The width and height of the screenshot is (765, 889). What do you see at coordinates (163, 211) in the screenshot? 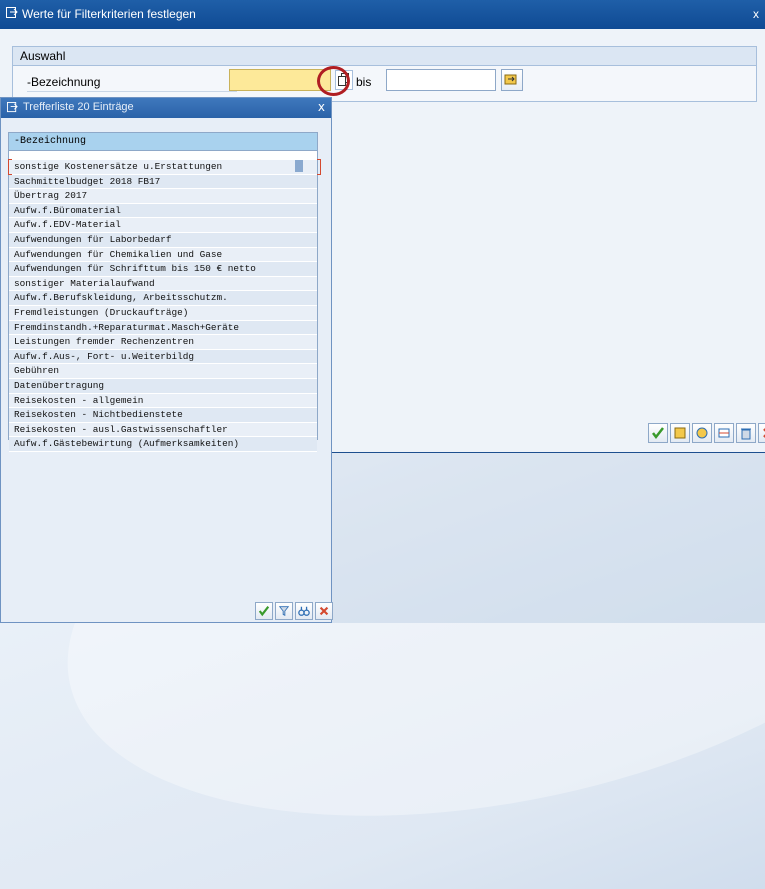
I see `list-item: Aufw.f.Büromaterial` at bounding box center [163, 211].